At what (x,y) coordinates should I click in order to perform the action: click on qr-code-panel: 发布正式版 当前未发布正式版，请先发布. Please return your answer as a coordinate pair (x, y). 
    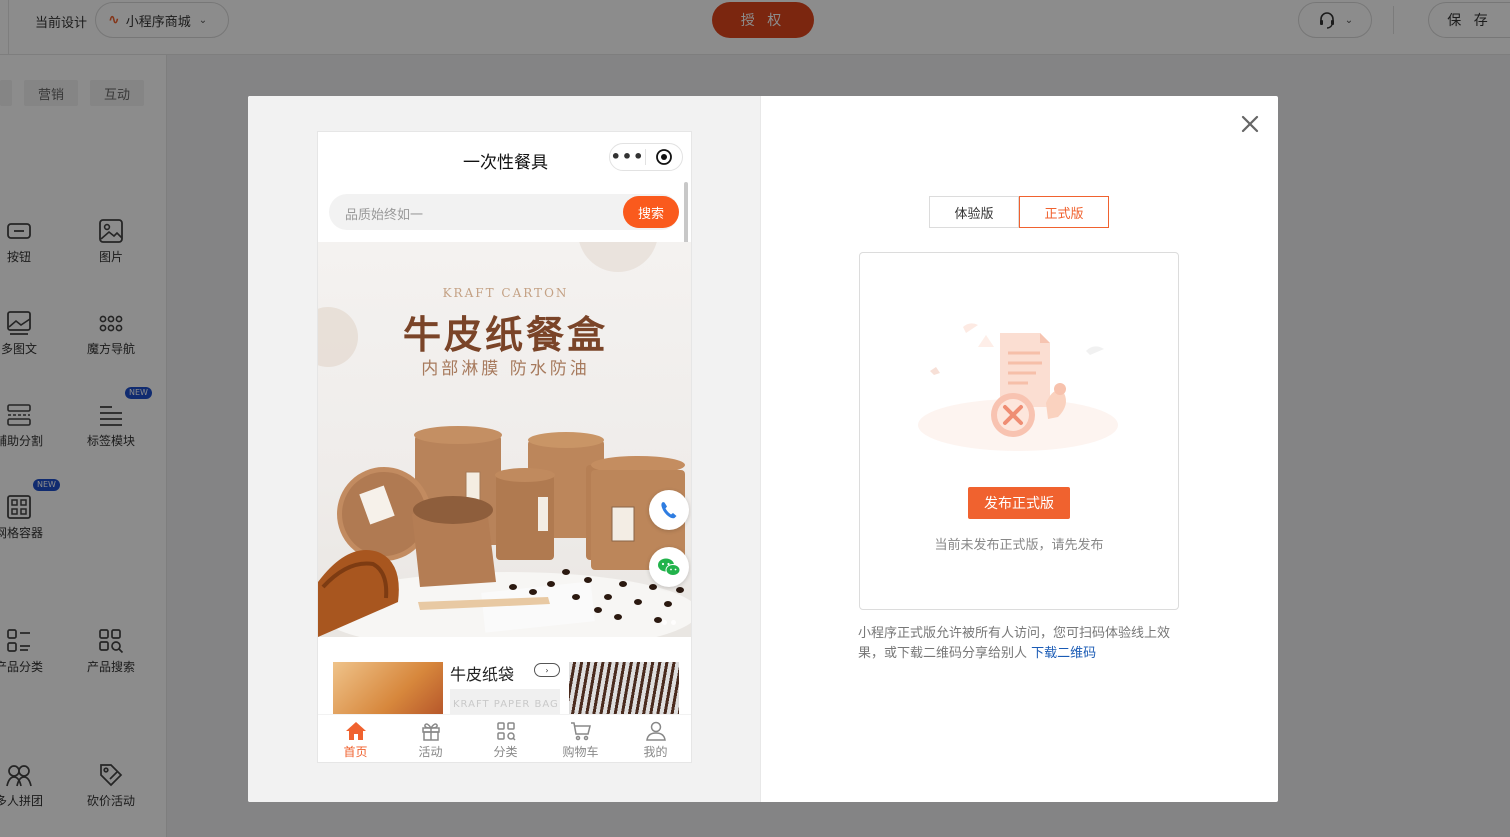
    Looking at the image, I should click on (1019, 431).